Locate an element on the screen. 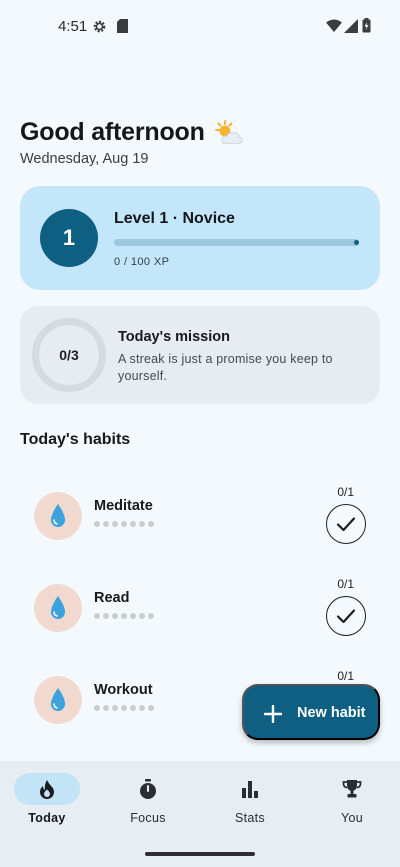 The image size is (400, 867). level-card: 1 Level 1 · Novice 0 / 100 XP is located at coordinates (200, 238).